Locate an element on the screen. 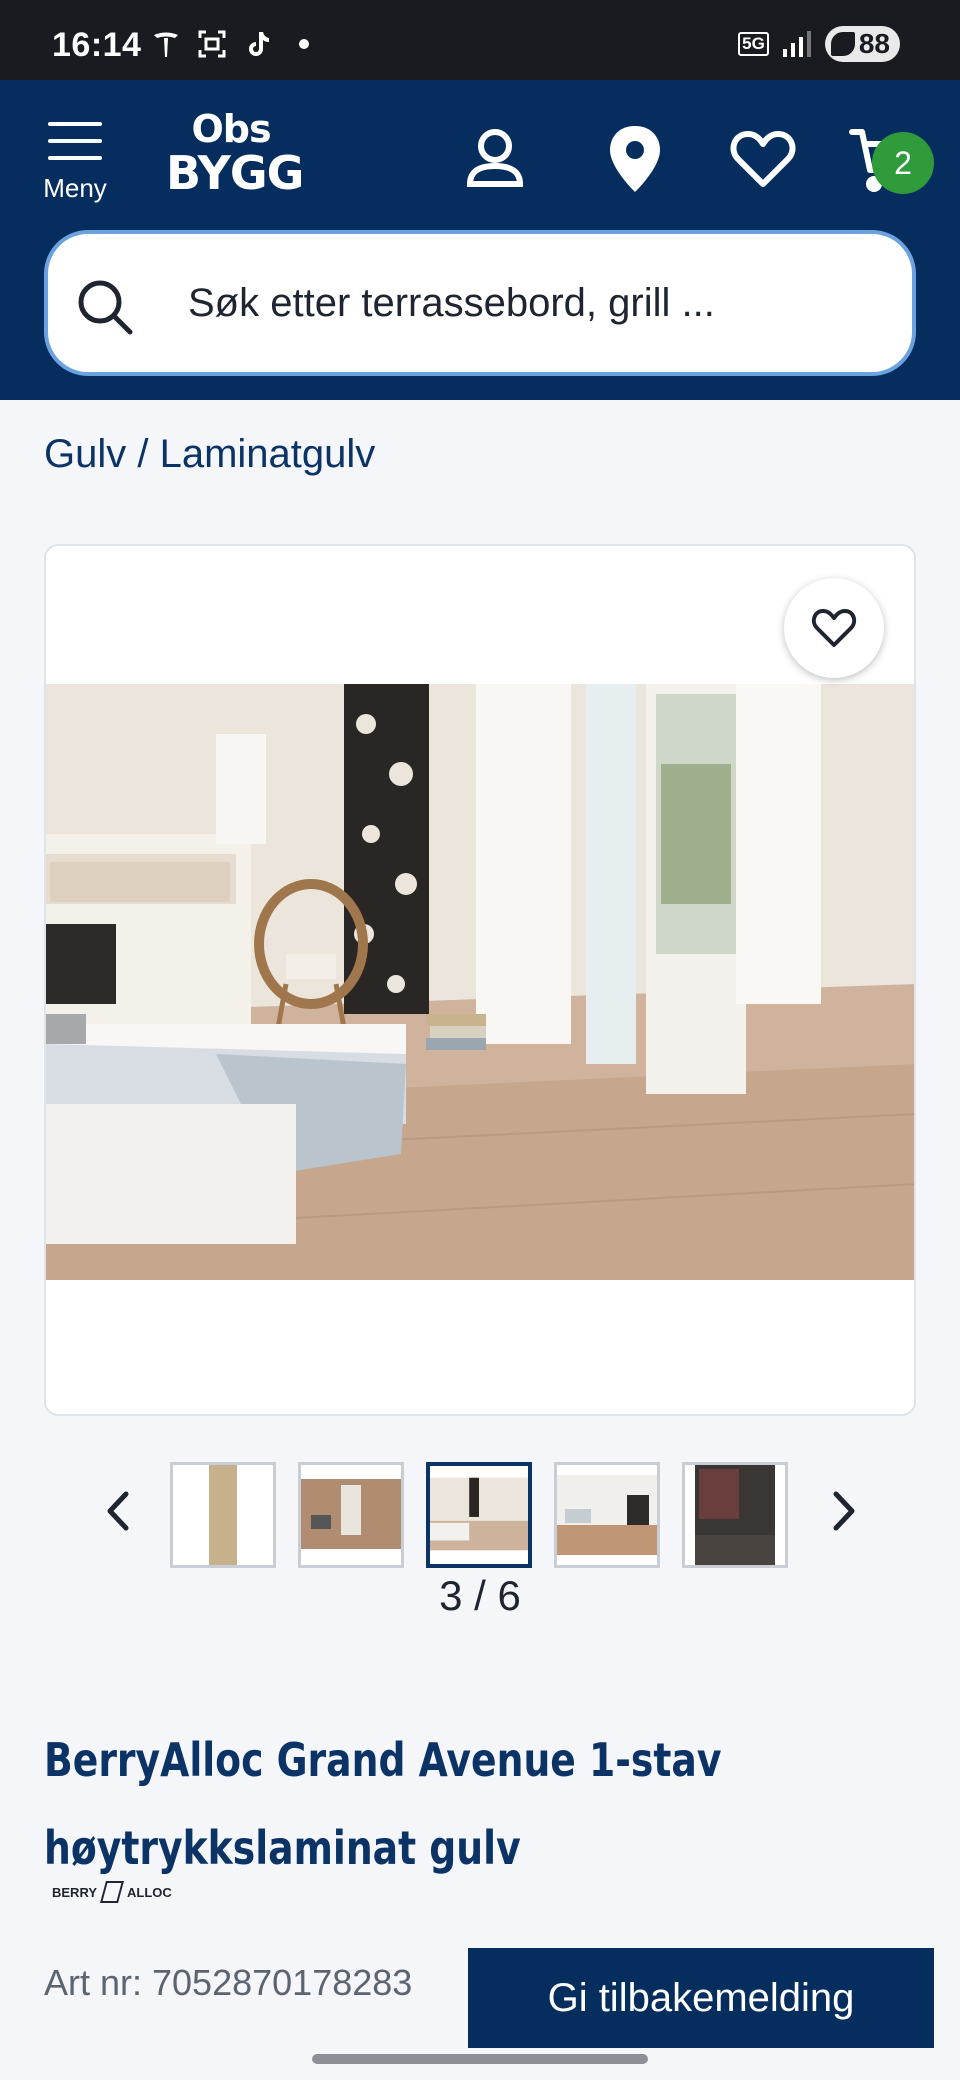 The width and height of the screenshot is (960, 2080). image-counter: 3 / 6 is located at coordinates (480, 1595).